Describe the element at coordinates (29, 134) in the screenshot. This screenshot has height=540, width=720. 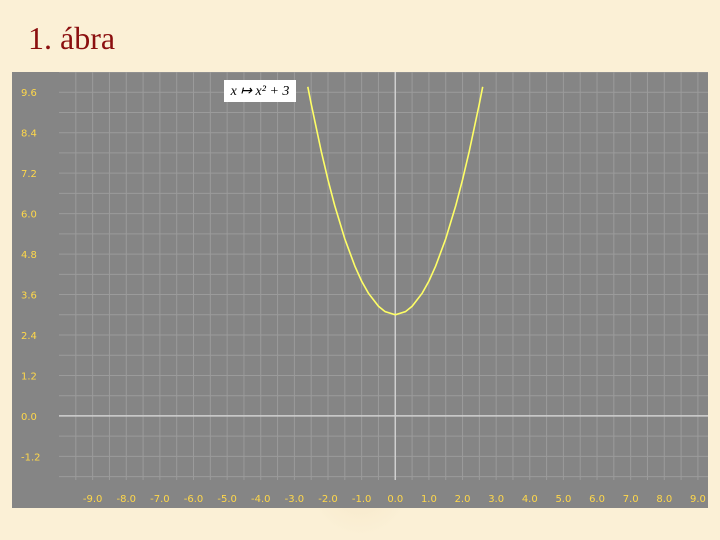
I see `y-tick-label: 8.4` at that location.